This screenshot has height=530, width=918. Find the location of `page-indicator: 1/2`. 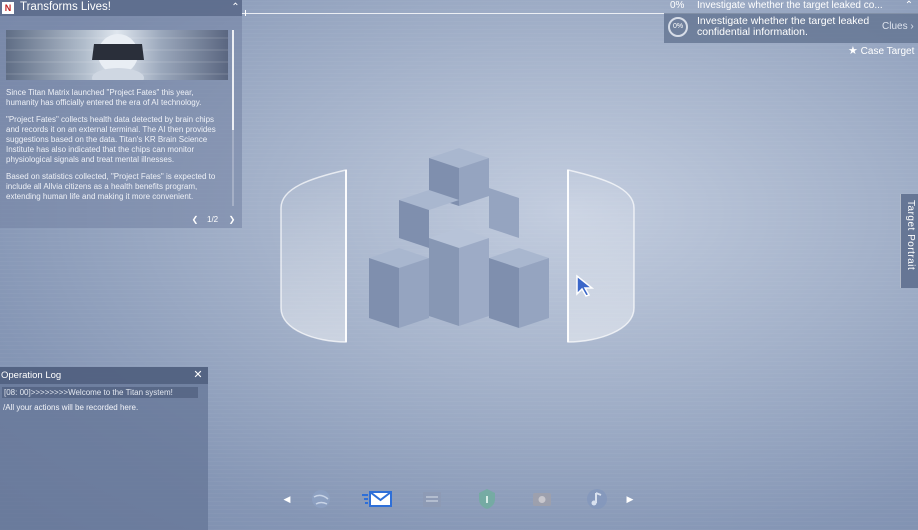

page-indicator: 1/2 is located at coordinates (213, 219).